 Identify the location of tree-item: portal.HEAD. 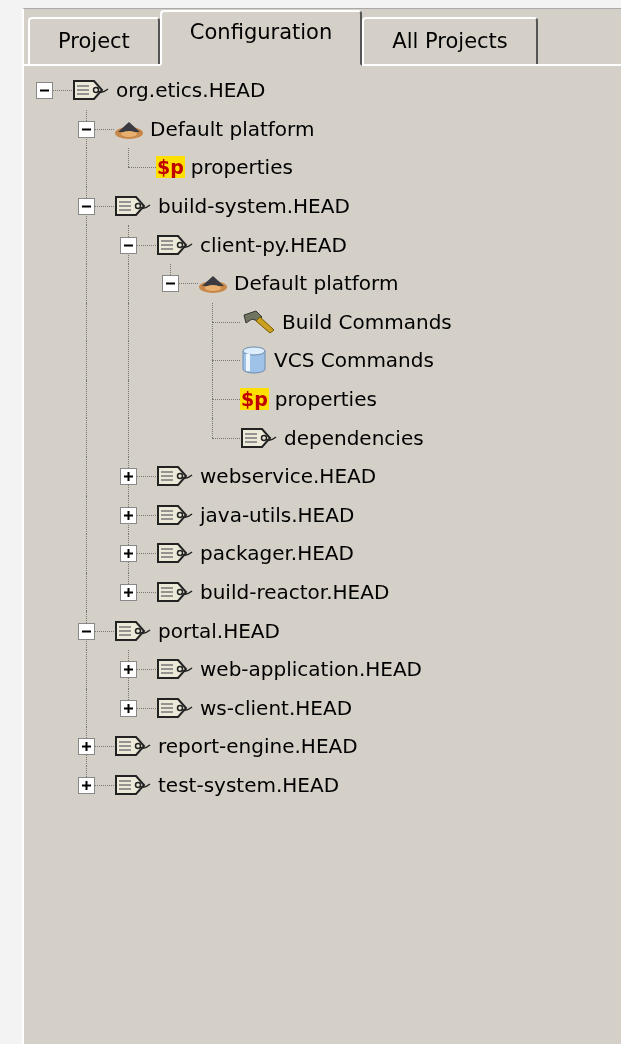
(219, 630).